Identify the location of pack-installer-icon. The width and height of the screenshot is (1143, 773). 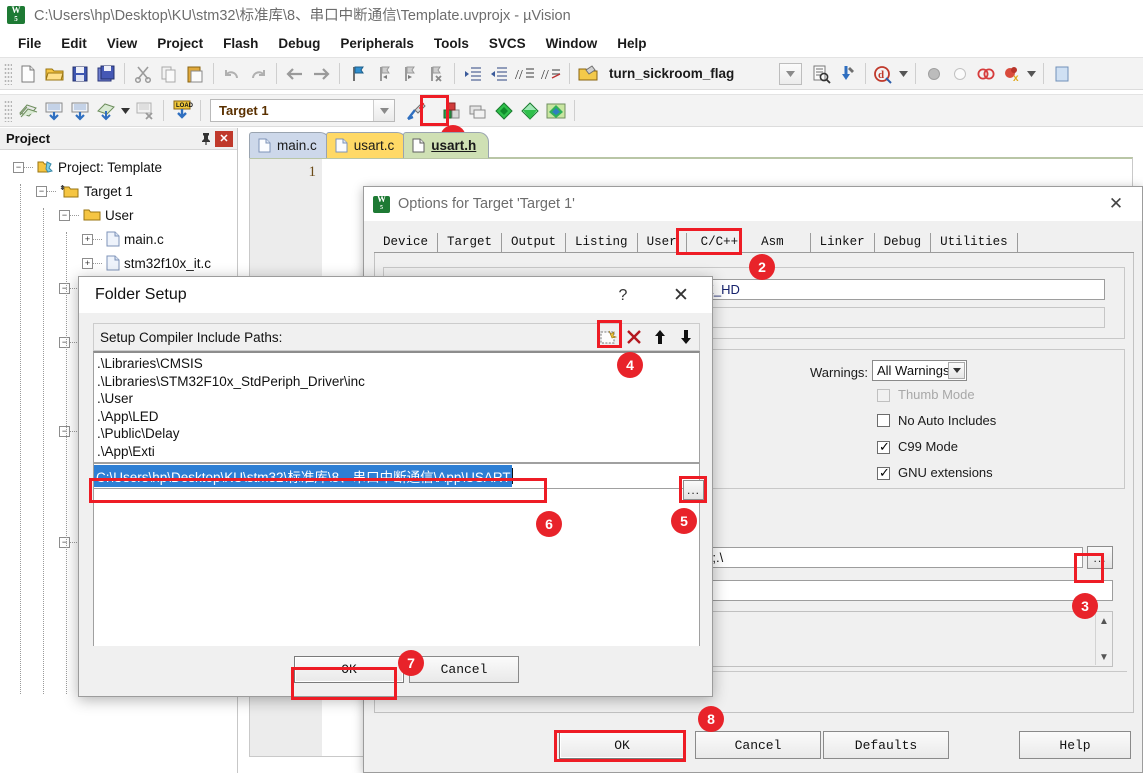
(504, 111).